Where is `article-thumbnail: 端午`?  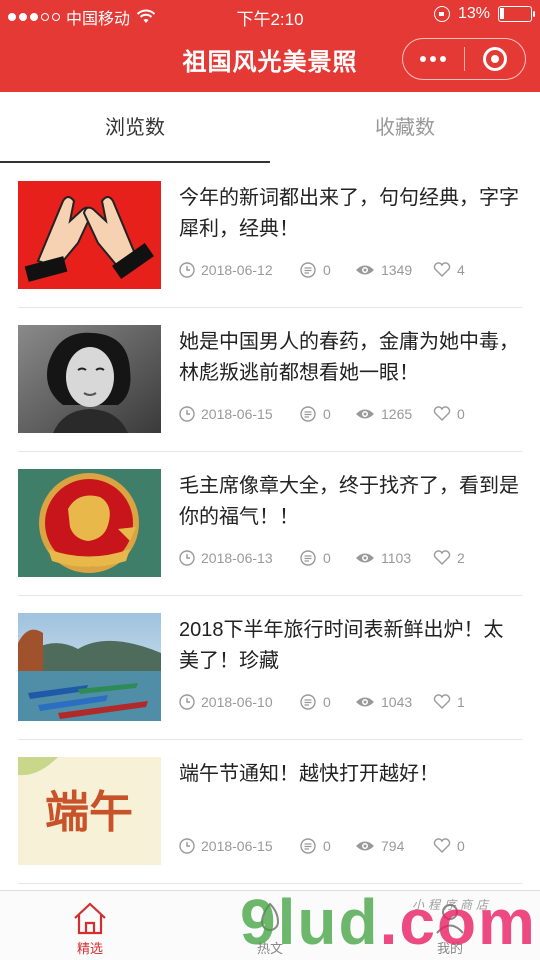 article-thumbnail: 端午 is located at coordinates (89, 811).